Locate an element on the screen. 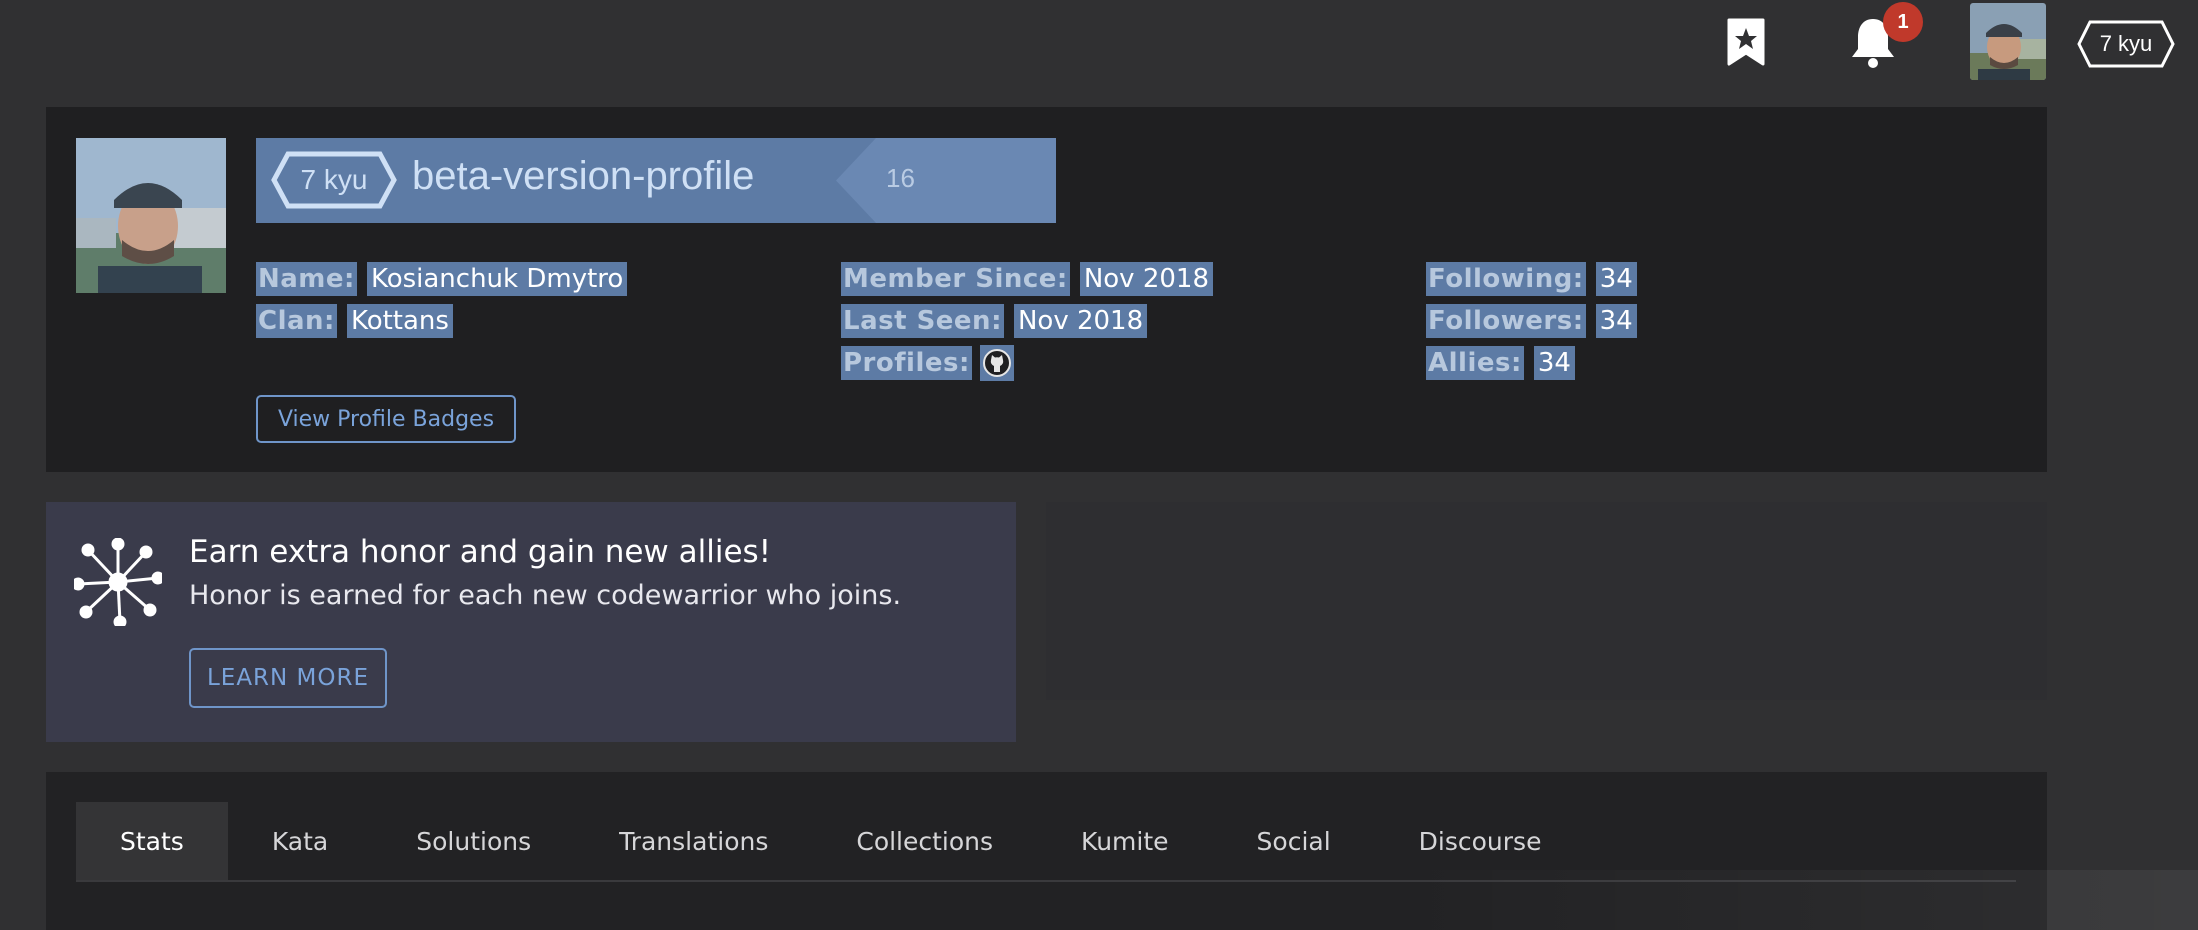 The height and width of the screenshot is (930, 2198). rank-badge: 7 kyu is located at coordinates (2126, 44).